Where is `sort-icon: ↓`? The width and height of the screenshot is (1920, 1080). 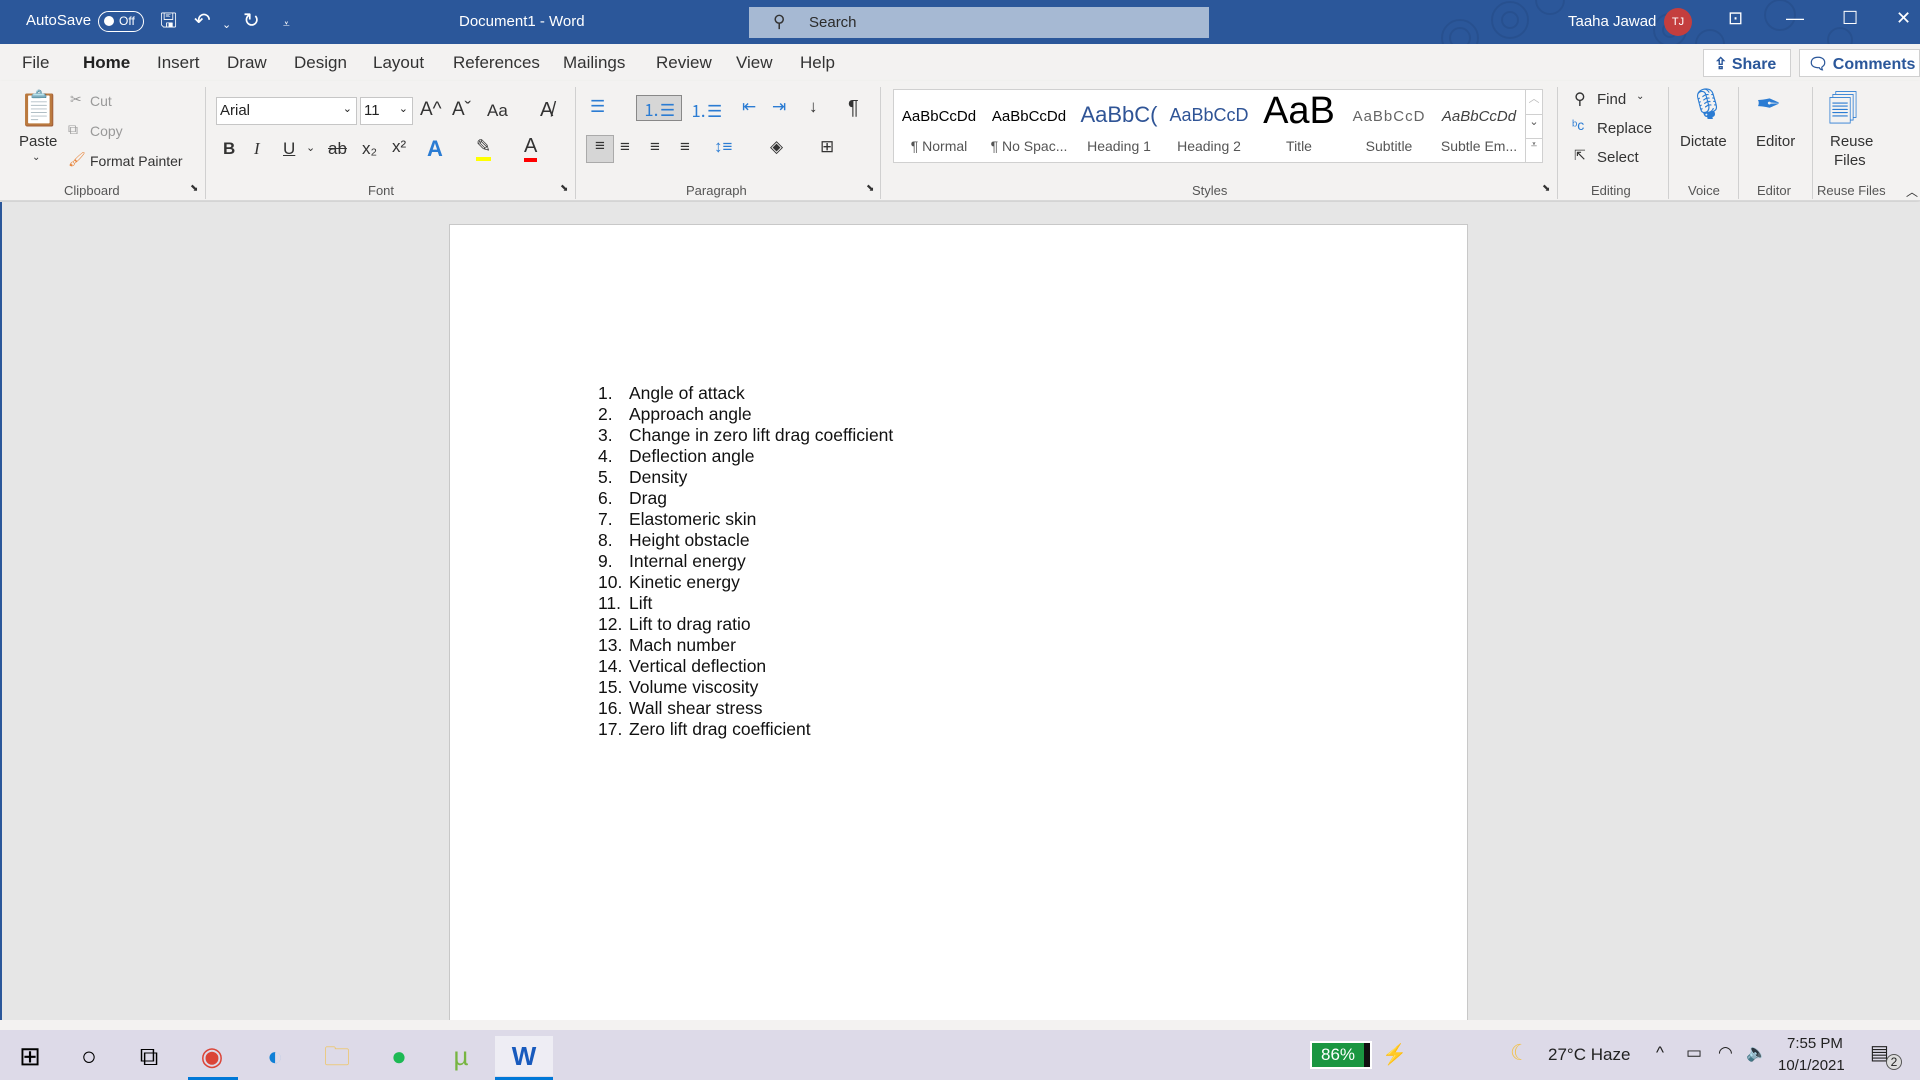 sort-icon: ↓ is located at coordinates (813, 107).